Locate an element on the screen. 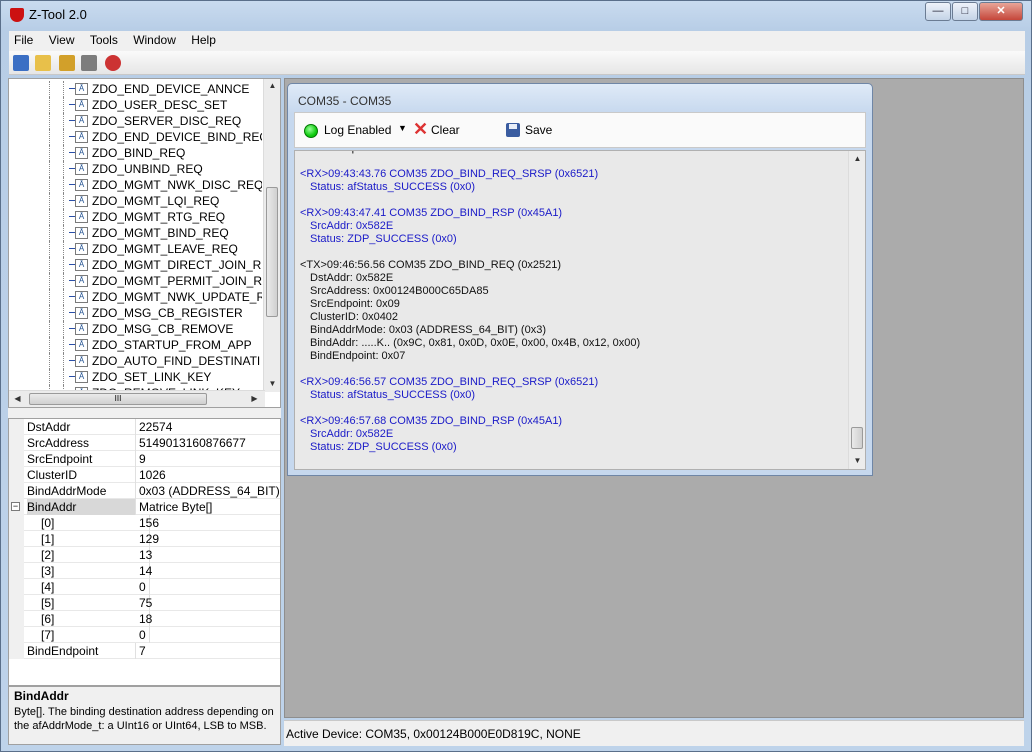 This screenshot has height=752, width=1032. tree-item-label: ZDO_STARTUP_FROM_APP is located at coordinates (172, 345).